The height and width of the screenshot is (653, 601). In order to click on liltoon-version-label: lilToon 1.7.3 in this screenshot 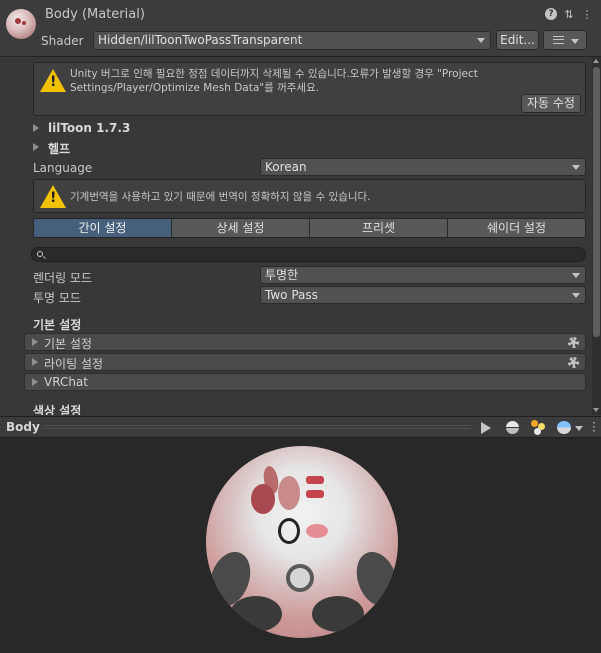, I will do `click(89, 128)`.